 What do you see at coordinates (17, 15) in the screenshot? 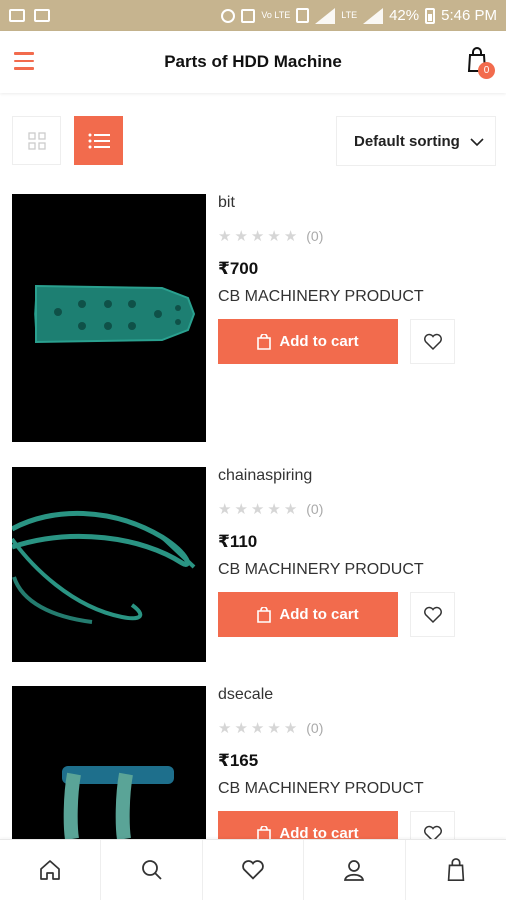
I see `gallery-icon` at bounding box center [17, 15].